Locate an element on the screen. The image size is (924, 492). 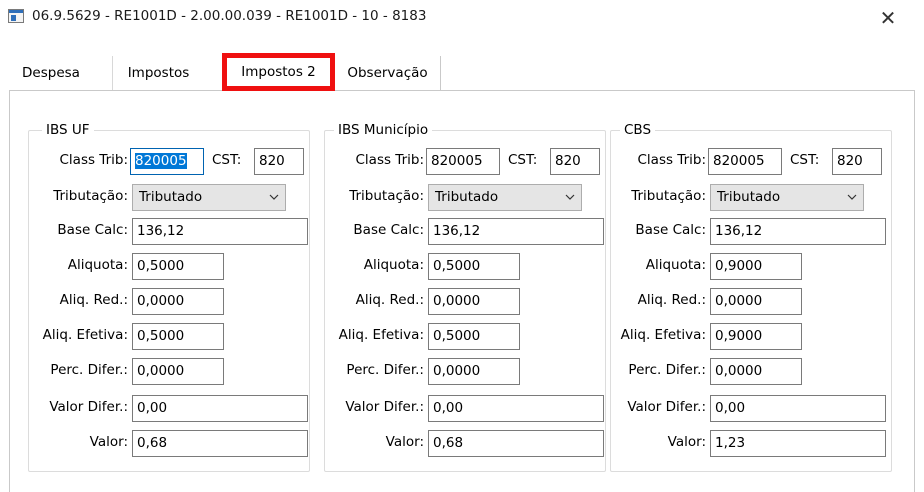
group-title-ibs-municipio: IBS Município is located at coordinates (383, 130).